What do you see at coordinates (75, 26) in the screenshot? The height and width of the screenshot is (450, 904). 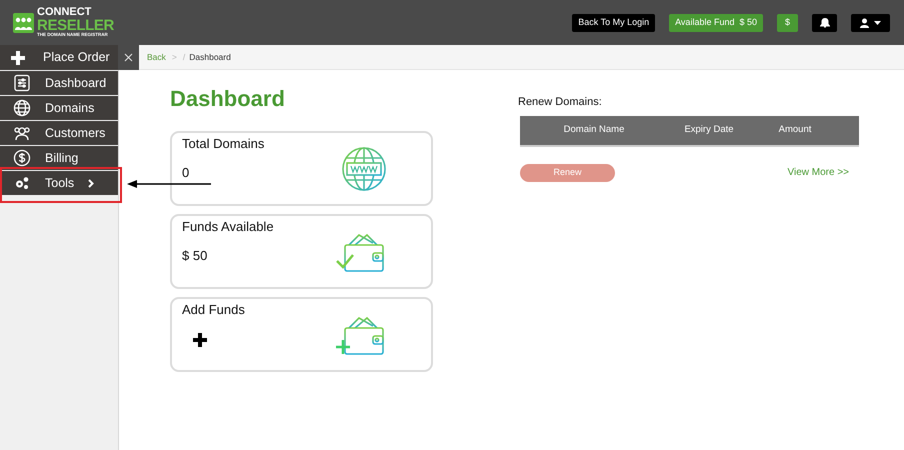 I see `logo-text: RESELLER` at bounding box center [75, 26].